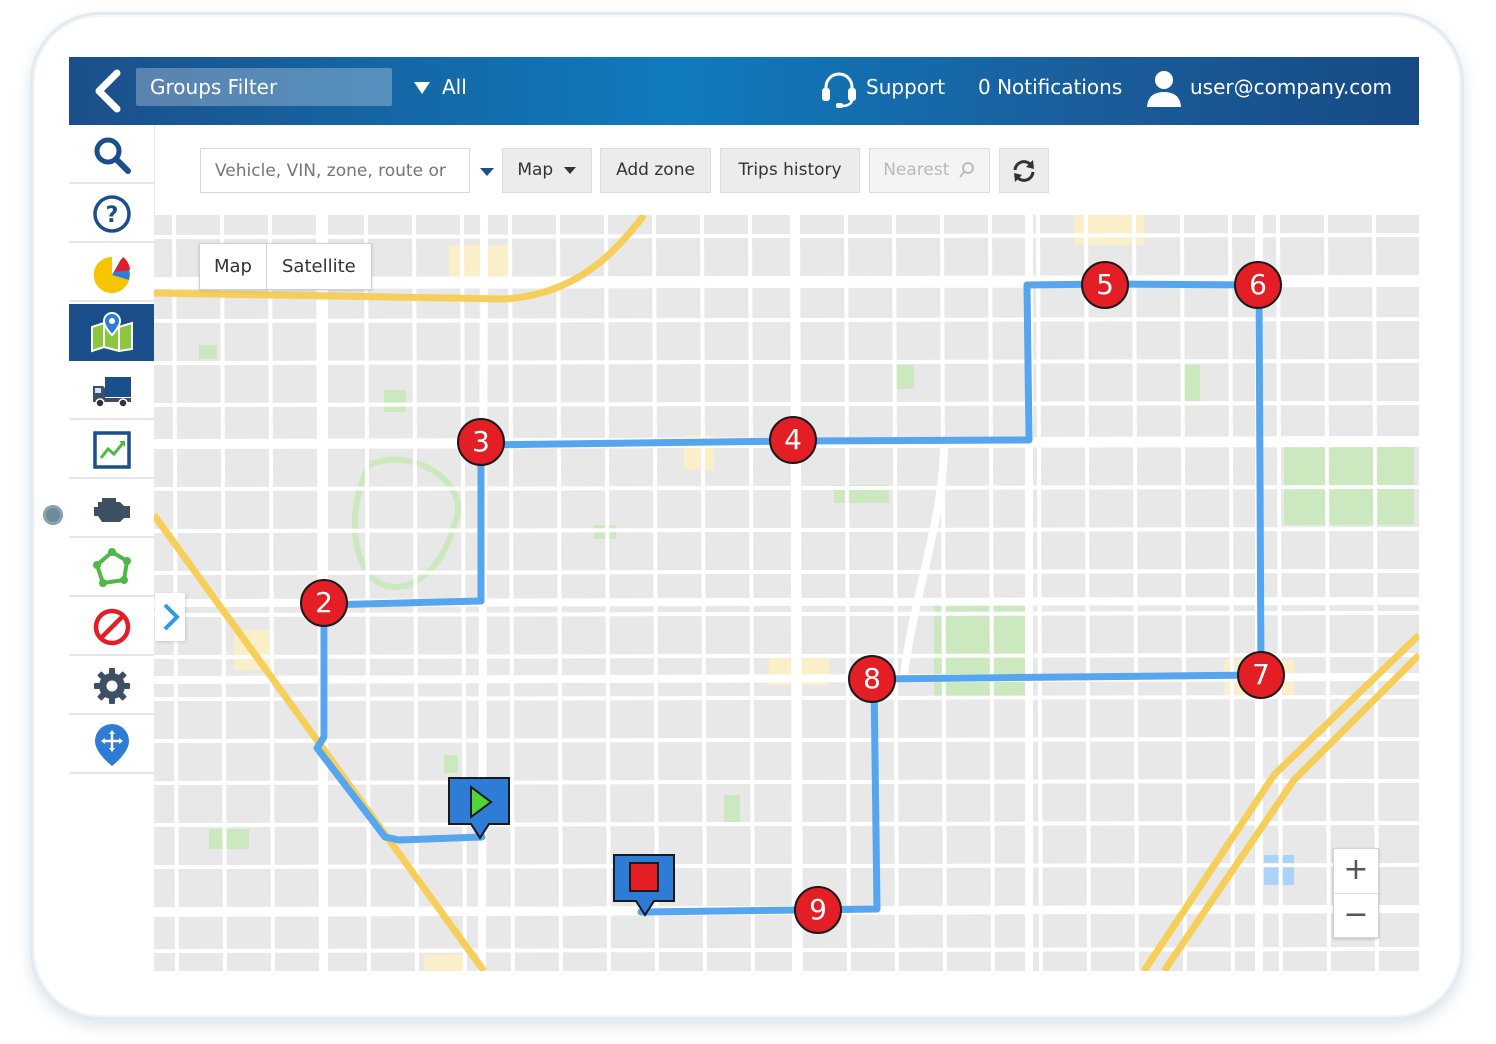  Describe the element at coordinates (872, 679) in the screenshot. I see `route-stop-marker: 8` at that location.